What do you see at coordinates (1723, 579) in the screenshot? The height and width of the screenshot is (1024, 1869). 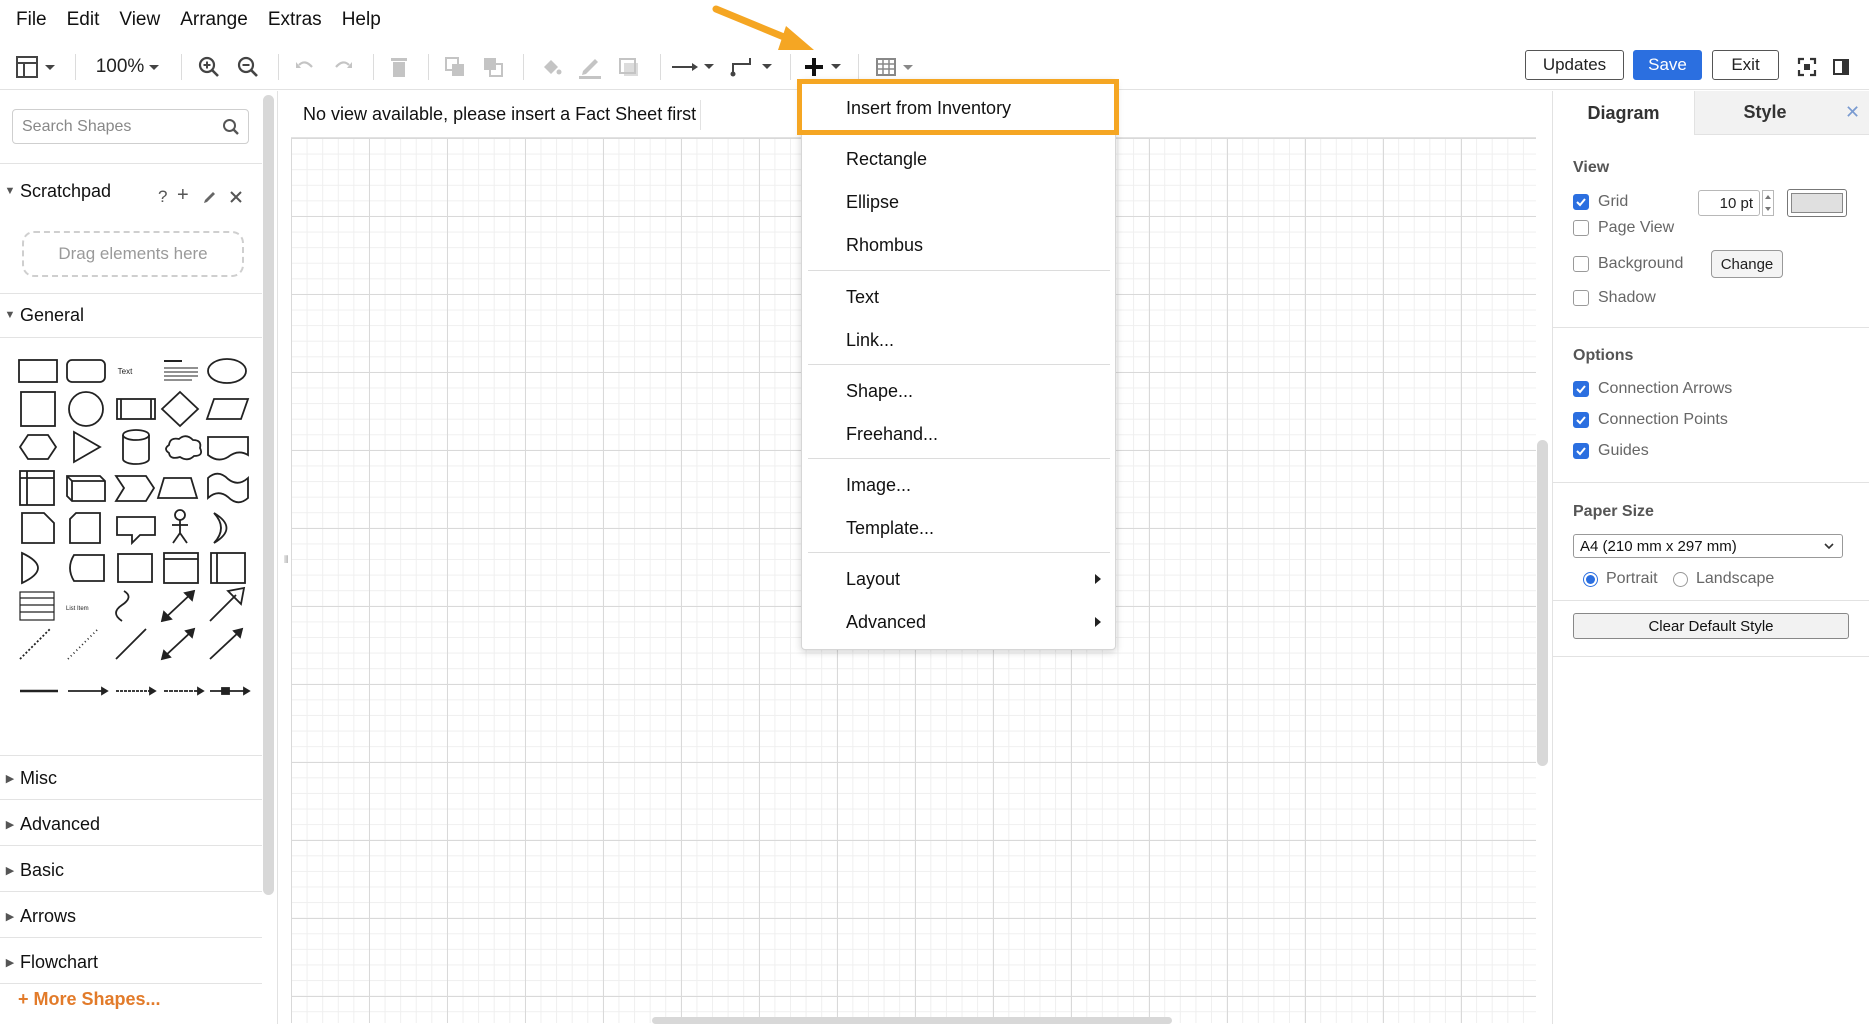 I see `landscape-radio: Landscape` at bounding box center [1723, 579].